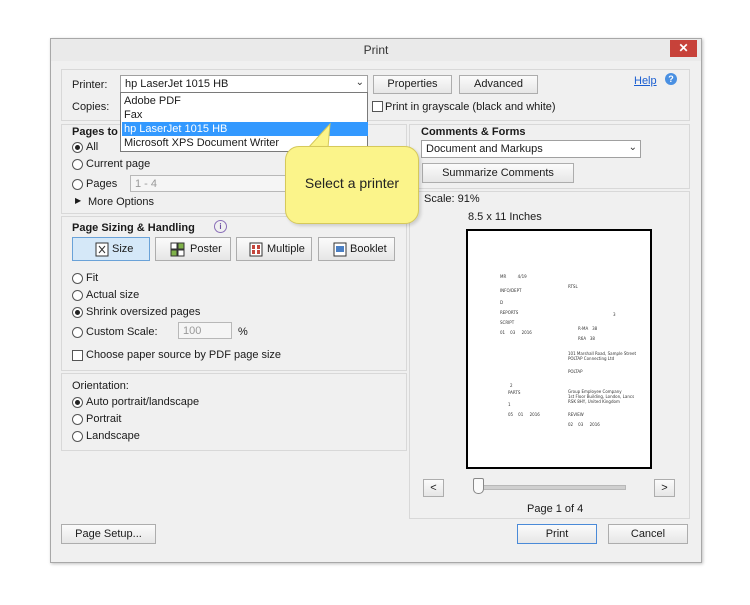  Describe the element at coordinates (505, 217) in the screenshot. I see `paper-size-label: 8.5 x 11 Inches` at that location.